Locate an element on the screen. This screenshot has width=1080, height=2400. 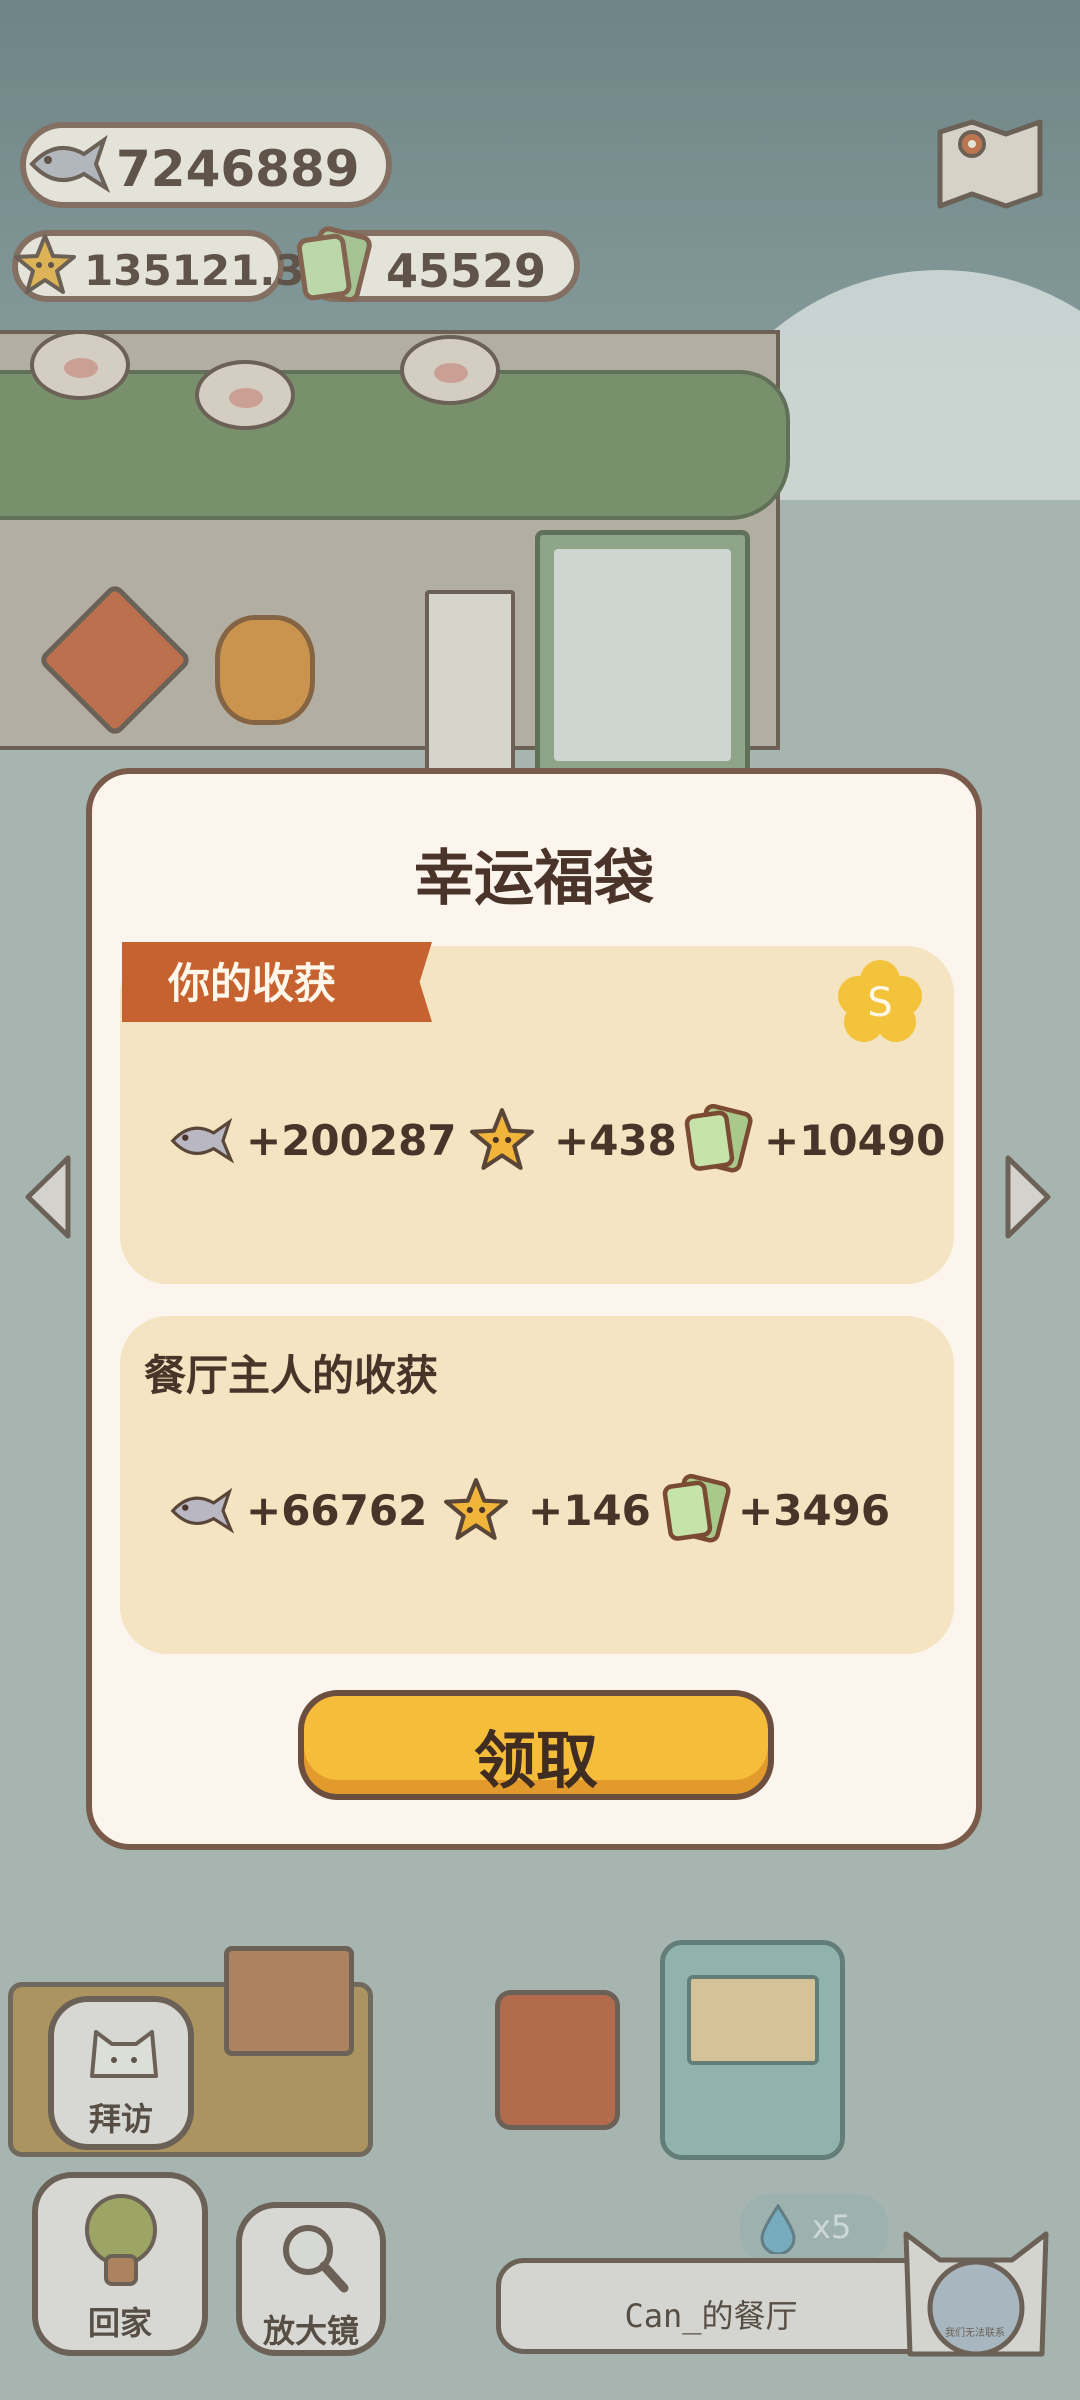
owner-star-reward: +146 is located at coordinates (589, 1510).